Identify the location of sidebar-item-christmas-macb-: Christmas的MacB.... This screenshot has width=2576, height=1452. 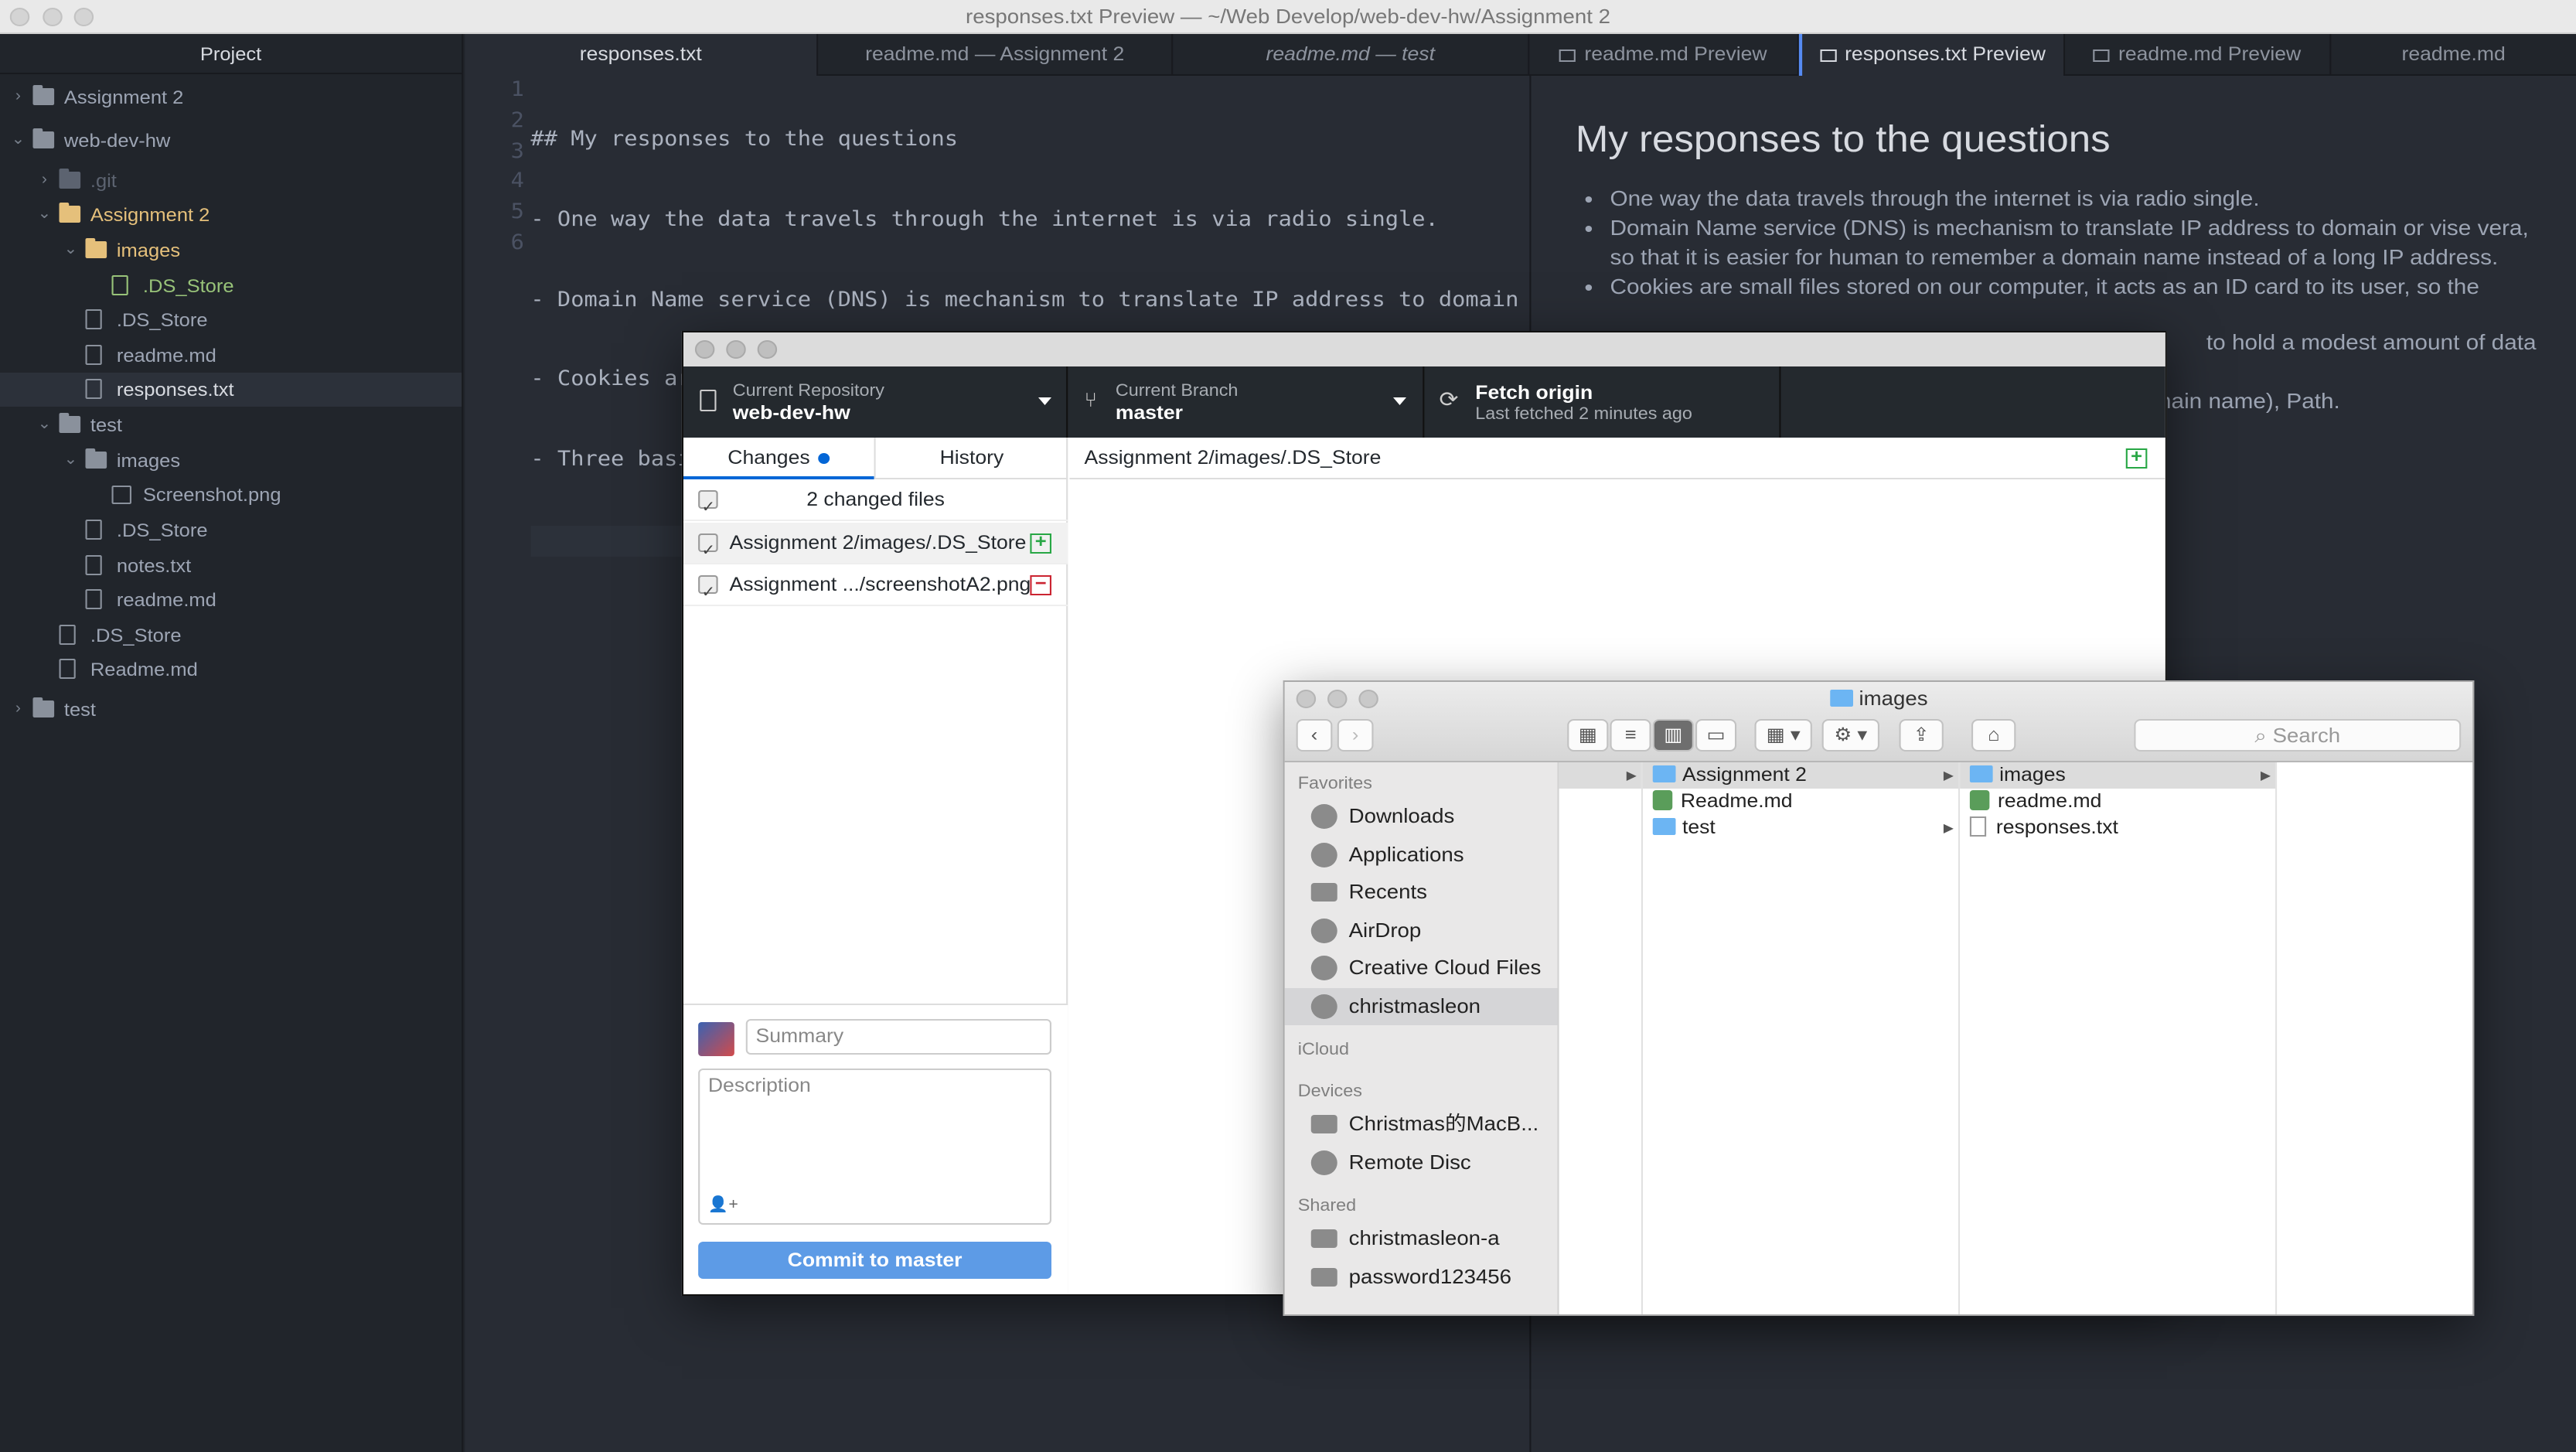
(1421, 1124).